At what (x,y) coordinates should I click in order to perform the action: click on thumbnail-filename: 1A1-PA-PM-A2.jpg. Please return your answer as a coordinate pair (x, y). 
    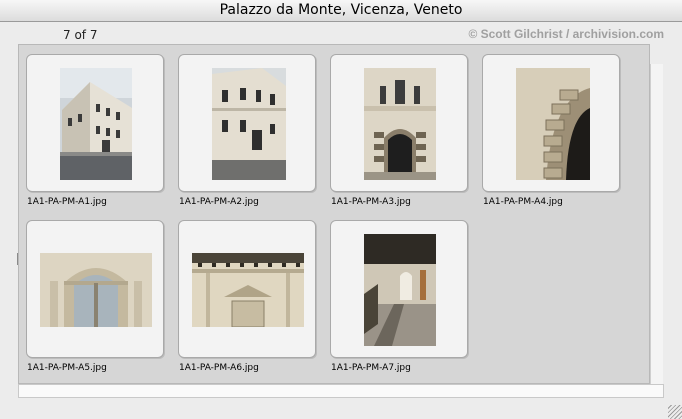
    Looking at the image, I should click on (219, 202).